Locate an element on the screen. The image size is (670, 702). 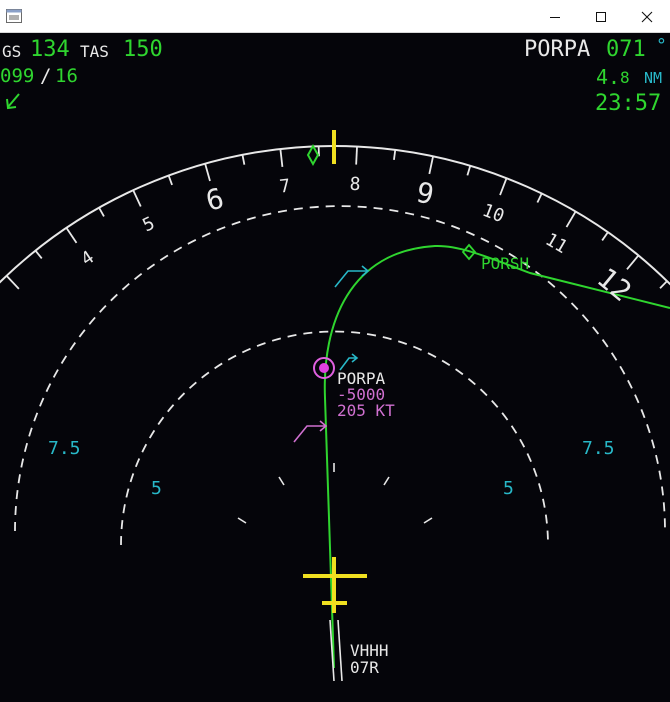
compass-label: 8 is located at coordinates (355, 184).